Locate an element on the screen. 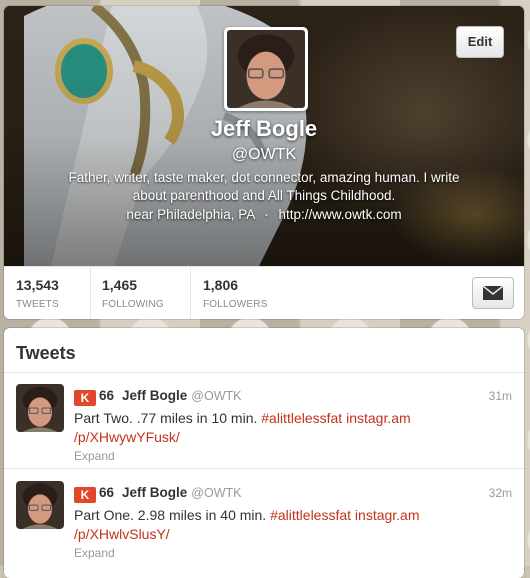  stat-following-value: 1,465 is located at coordinates (120, 285).